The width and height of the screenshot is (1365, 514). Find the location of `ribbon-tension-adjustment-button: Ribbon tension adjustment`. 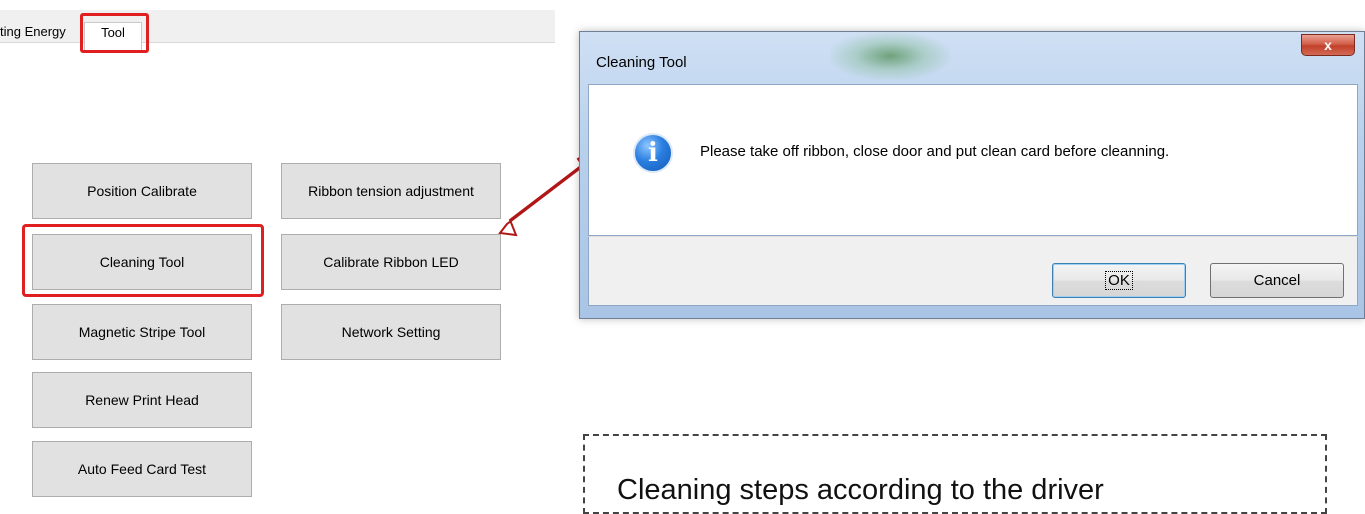

ribbon-tension-adjustment-button: Ribbon tension adjustment is located at coordinates (391, 191).